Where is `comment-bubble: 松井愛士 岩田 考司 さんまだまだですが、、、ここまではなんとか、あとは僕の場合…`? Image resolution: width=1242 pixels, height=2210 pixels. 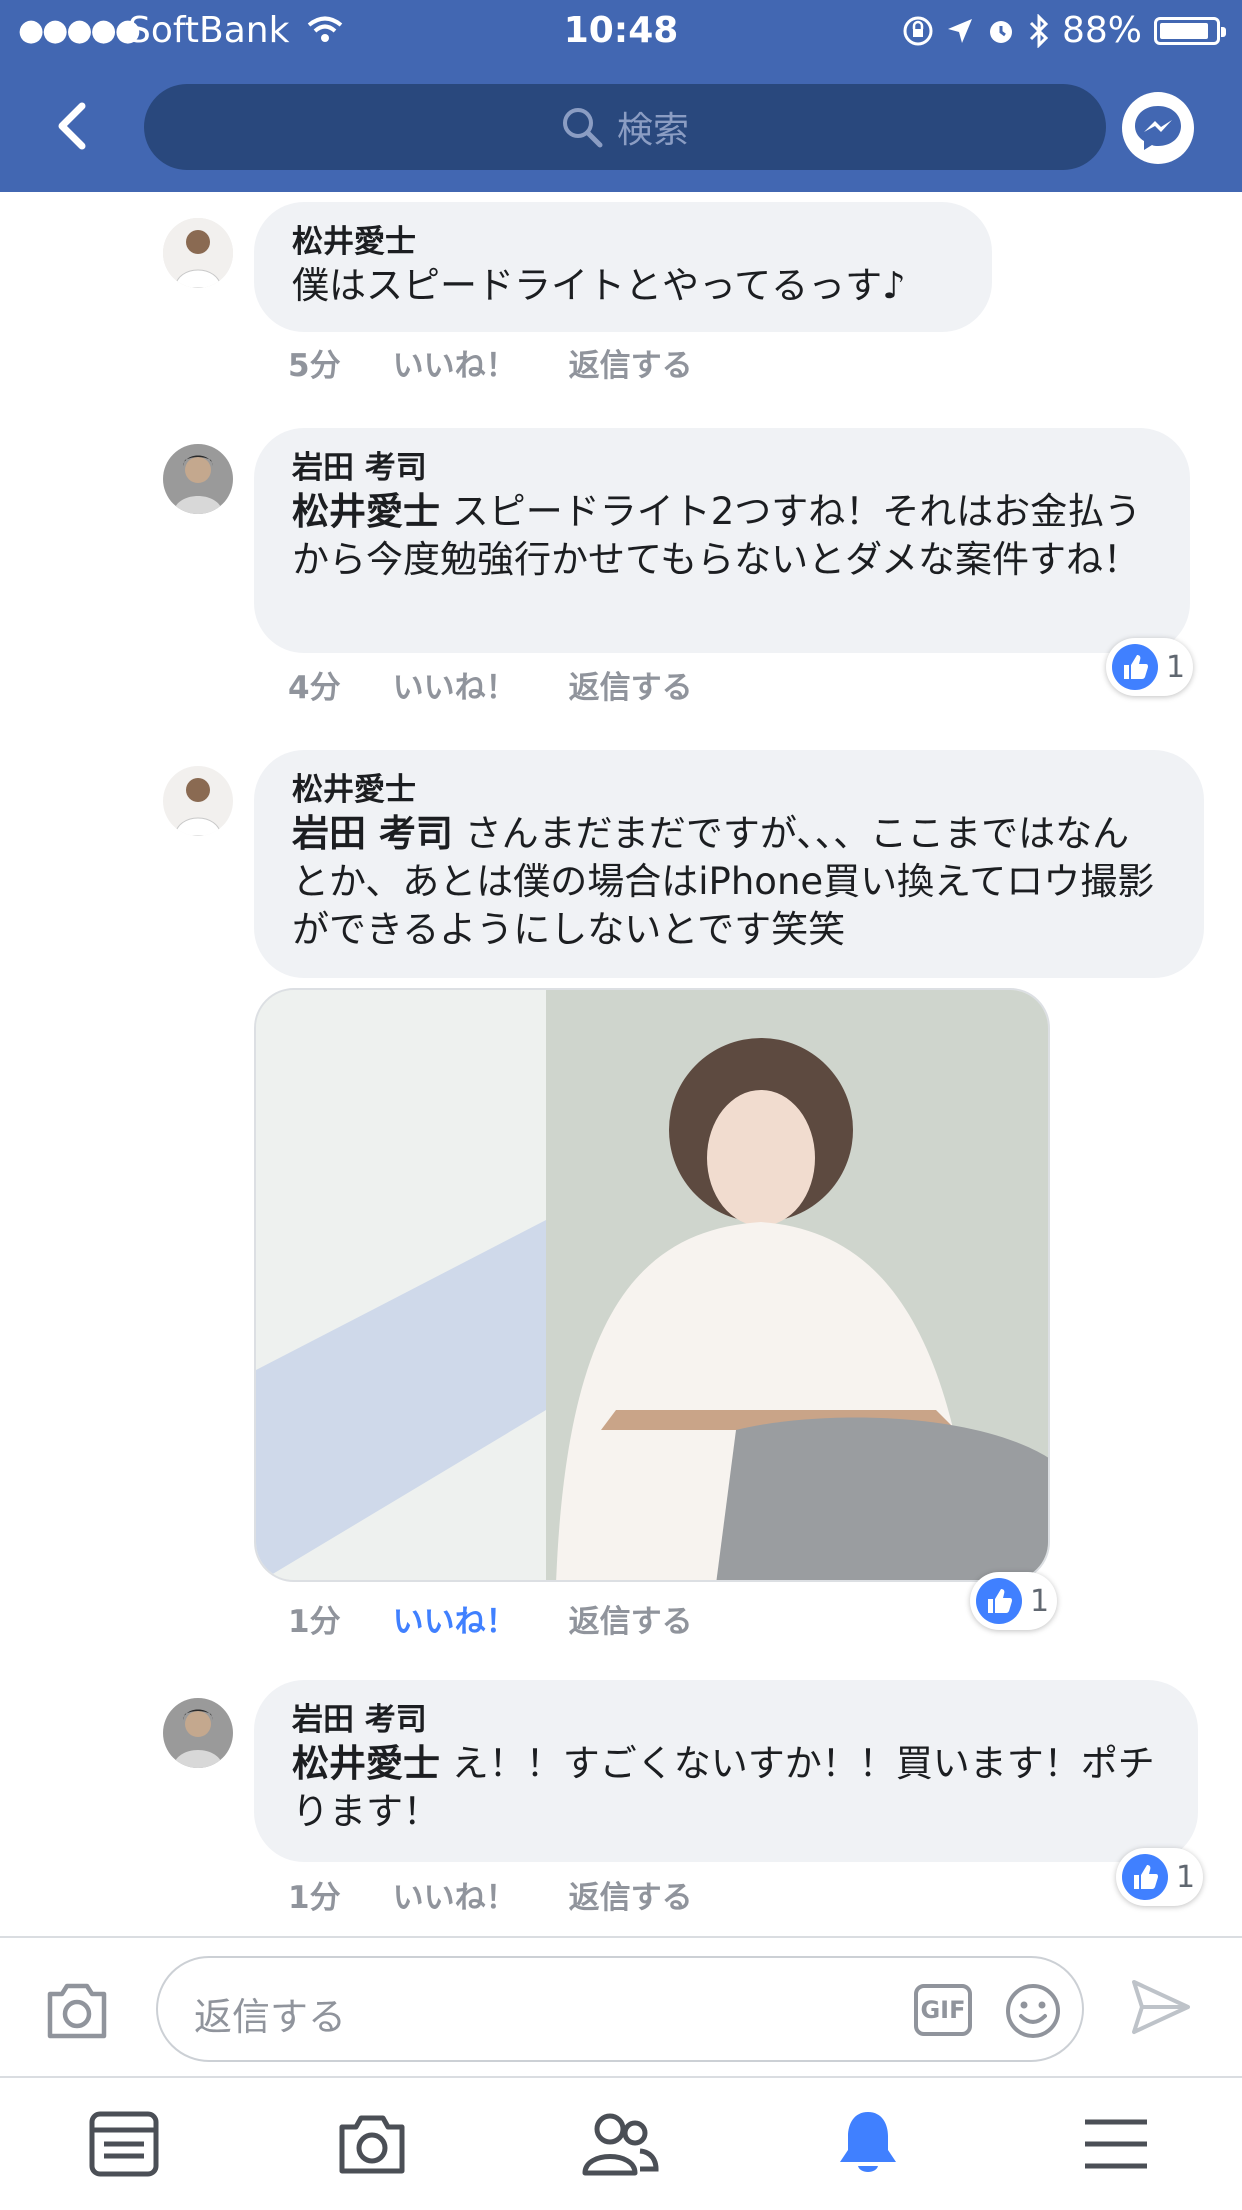 comment-bubble: 松井愛士 岩田 考司 さんまだまだですが、、、ここまではなんとか、あとは僕の場合… is located at coordinates (729, 864).